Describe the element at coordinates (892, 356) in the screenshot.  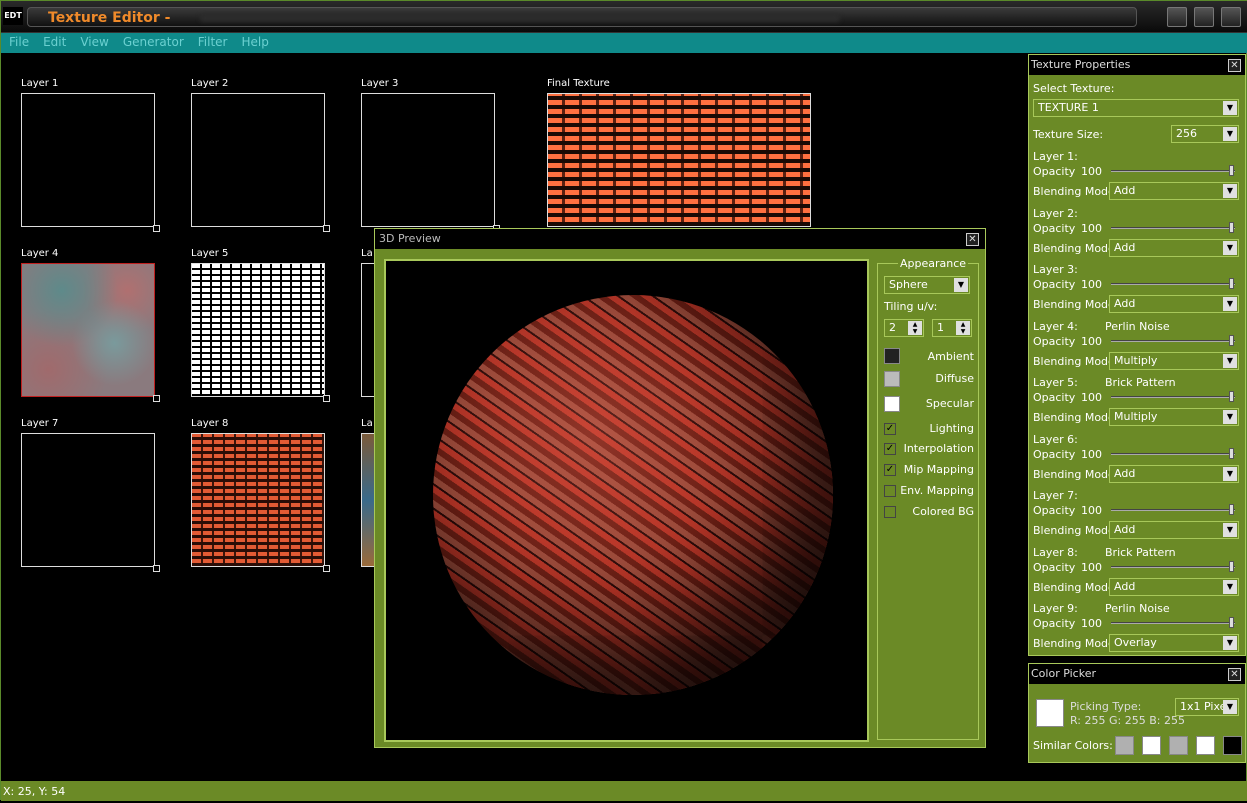
I see `ambient-swatch` at that location.